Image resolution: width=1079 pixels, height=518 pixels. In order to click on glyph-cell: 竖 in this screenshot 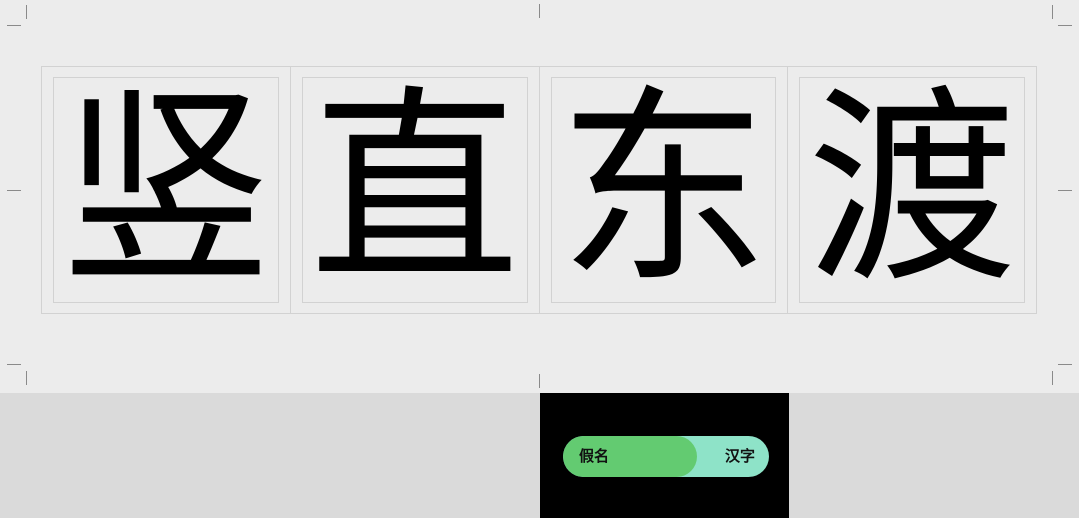, I will do `click(166, 190)`.